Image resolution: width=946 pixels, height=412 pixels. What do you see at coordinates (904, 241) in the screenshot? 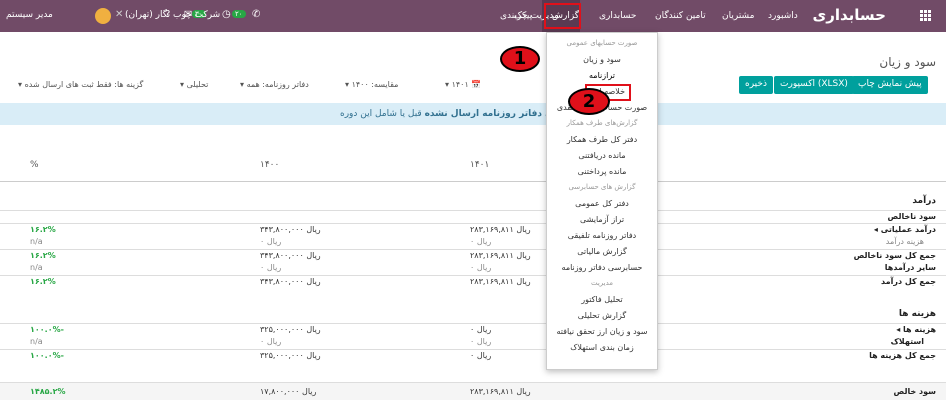
I see `row-name: هزینه درآمد` at bounding box center [904, 241].